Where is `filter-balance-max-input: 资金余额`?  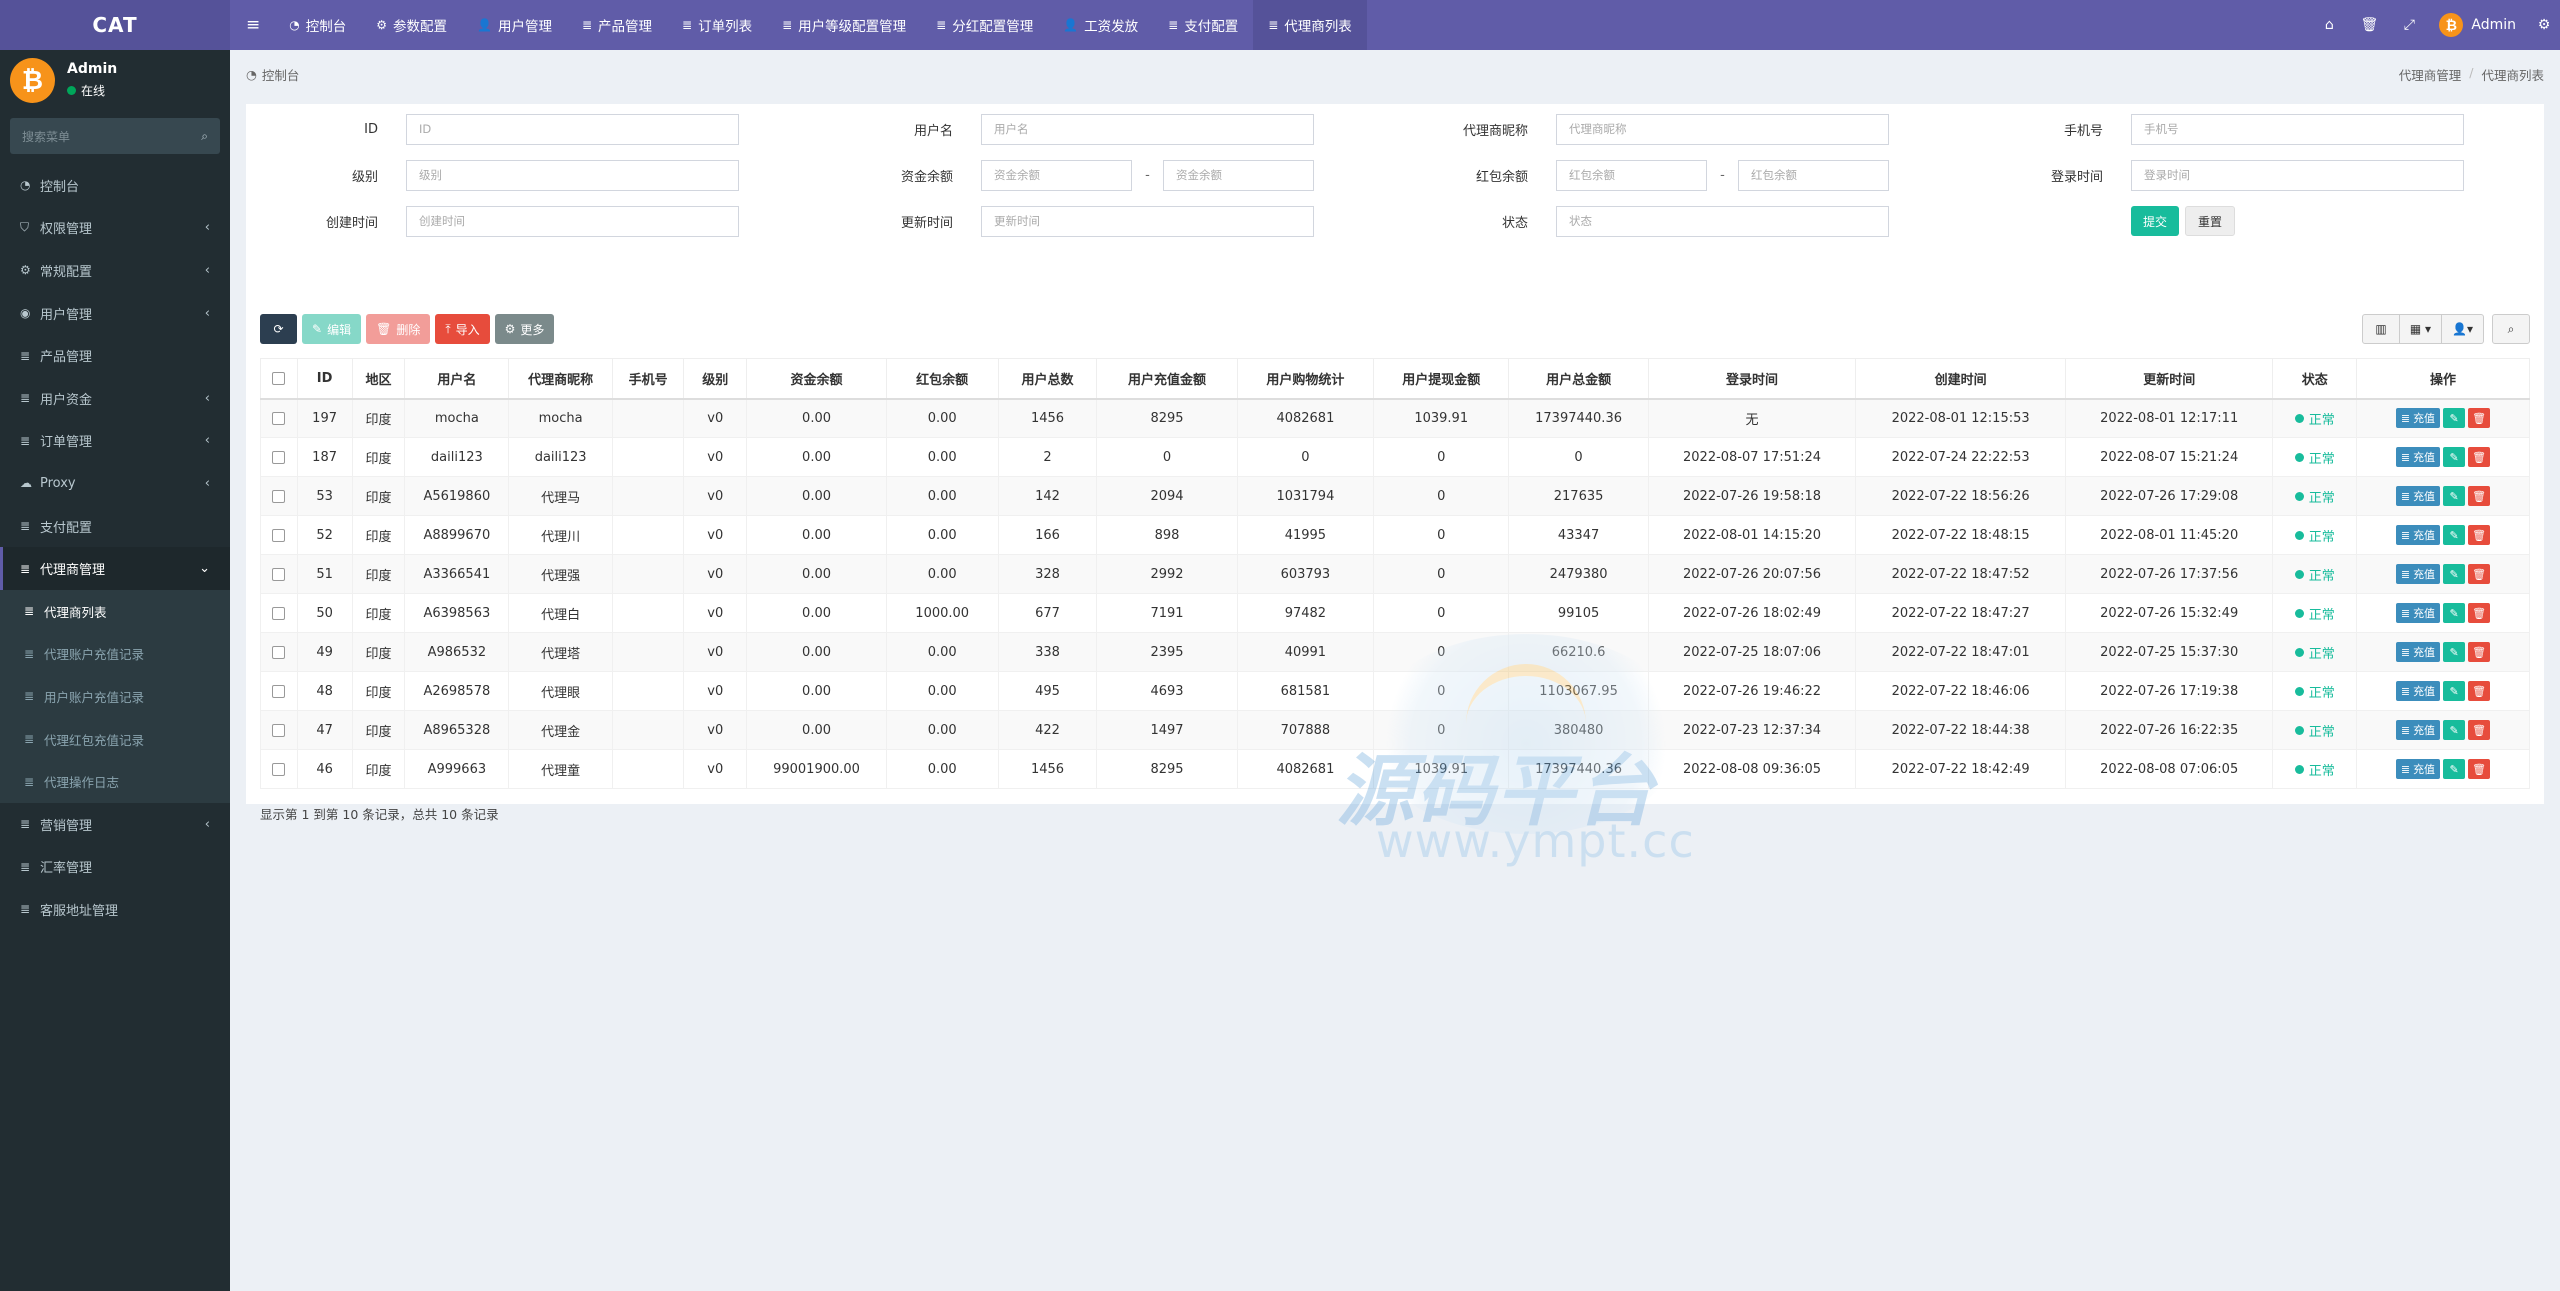 filter-balance-max-input: 资金余额 is located at coordinates (1238, 175).